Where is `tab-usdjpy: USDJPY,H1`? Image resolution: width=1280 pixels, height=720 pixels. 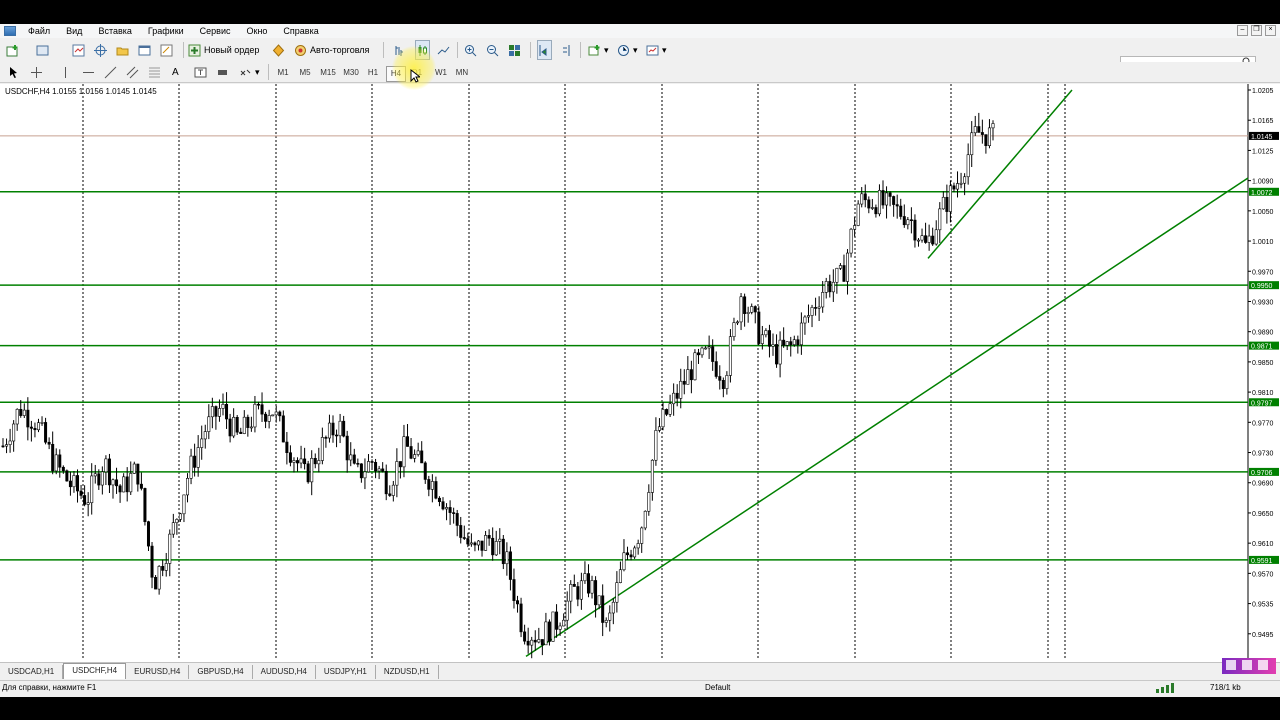 tab-usdjpy: USDJPY,H1 is located at coordinates (346, 672).